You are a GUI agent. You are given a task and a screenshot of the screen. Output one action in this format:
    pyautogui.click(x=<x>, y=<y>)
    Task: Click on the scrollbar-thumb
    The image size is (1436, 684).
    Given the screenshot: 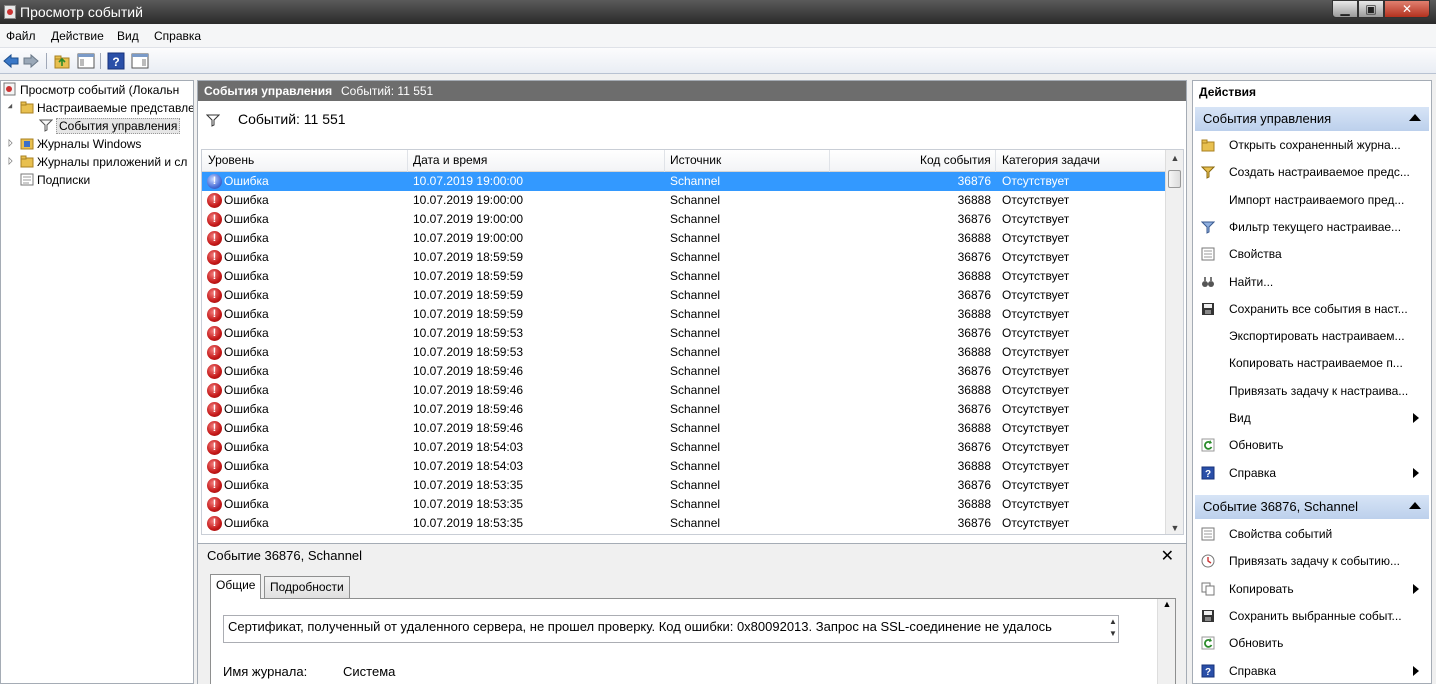 What is the action you would take?
    pyautogui.click(x=1174, y=179)
    